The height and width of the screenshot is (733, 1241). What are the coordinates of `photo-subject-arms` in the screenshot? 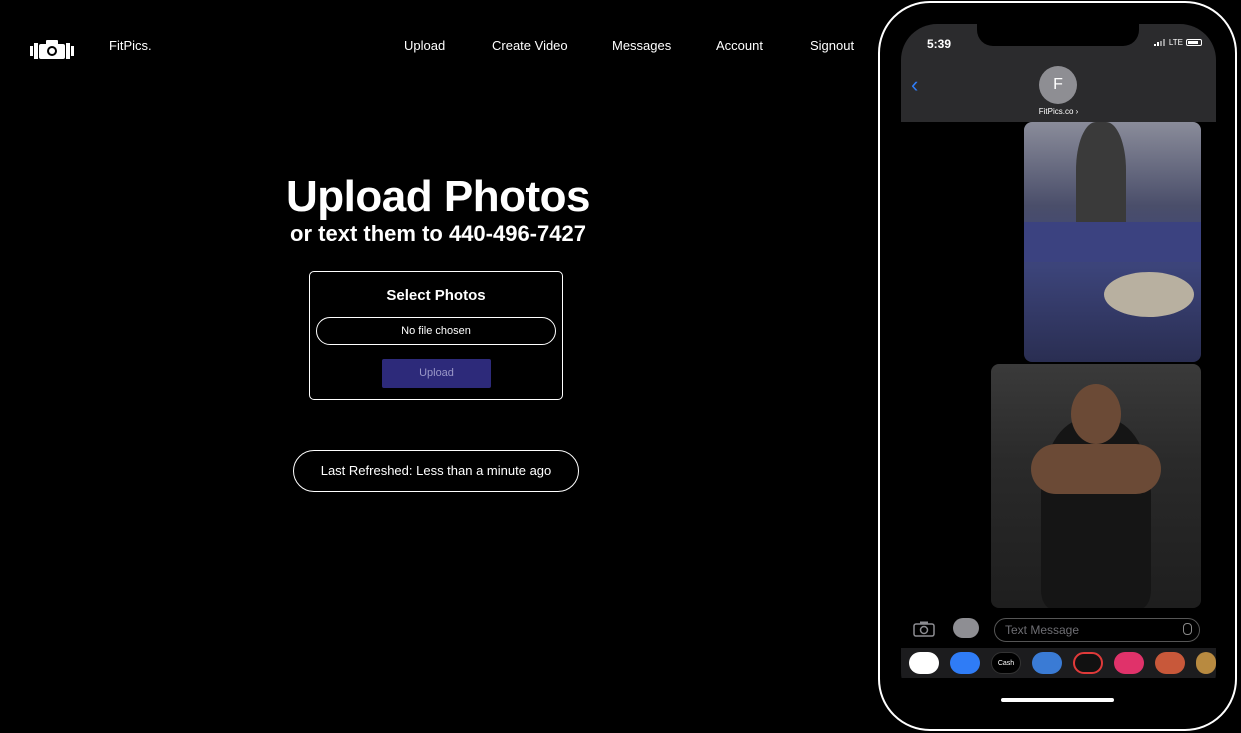 It's located at (1096, 469).